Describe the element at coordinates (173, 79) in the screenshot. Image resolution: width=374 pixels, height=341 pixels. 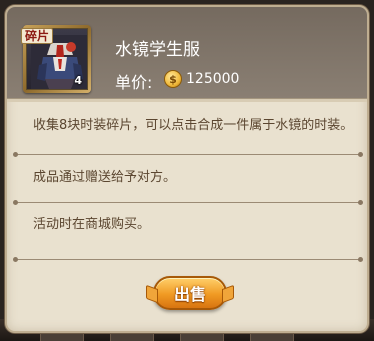
I see `coin-icon: $` at that location.